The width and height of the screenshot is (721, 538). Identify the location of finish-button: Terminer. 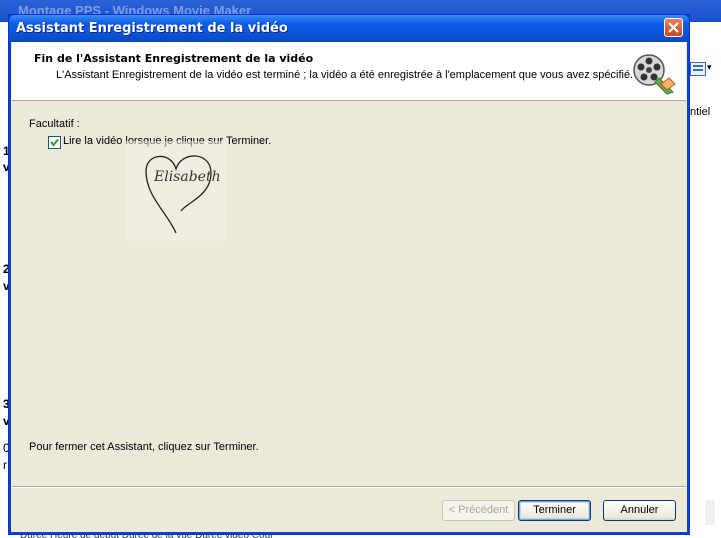
(554, 510).